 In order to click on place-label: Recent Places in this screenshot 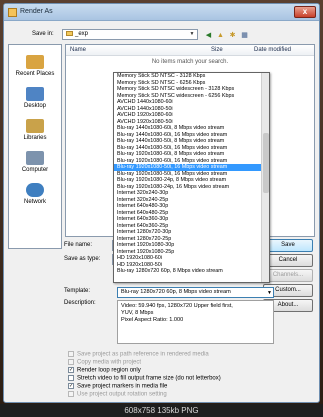, I will do `click(35, 74)`.